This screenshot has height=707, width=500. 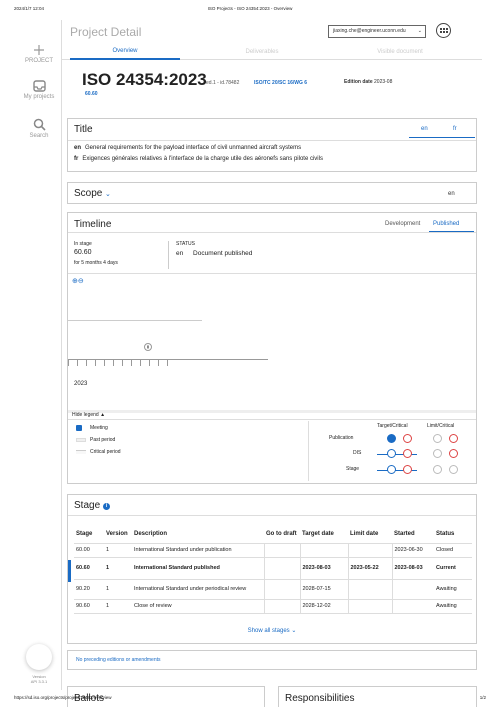 What do you see at coordinates (118, 660) in the screenshot?
I see `no-preceding-text: No preceding editions or amendments` at bounding box center [118, 660].